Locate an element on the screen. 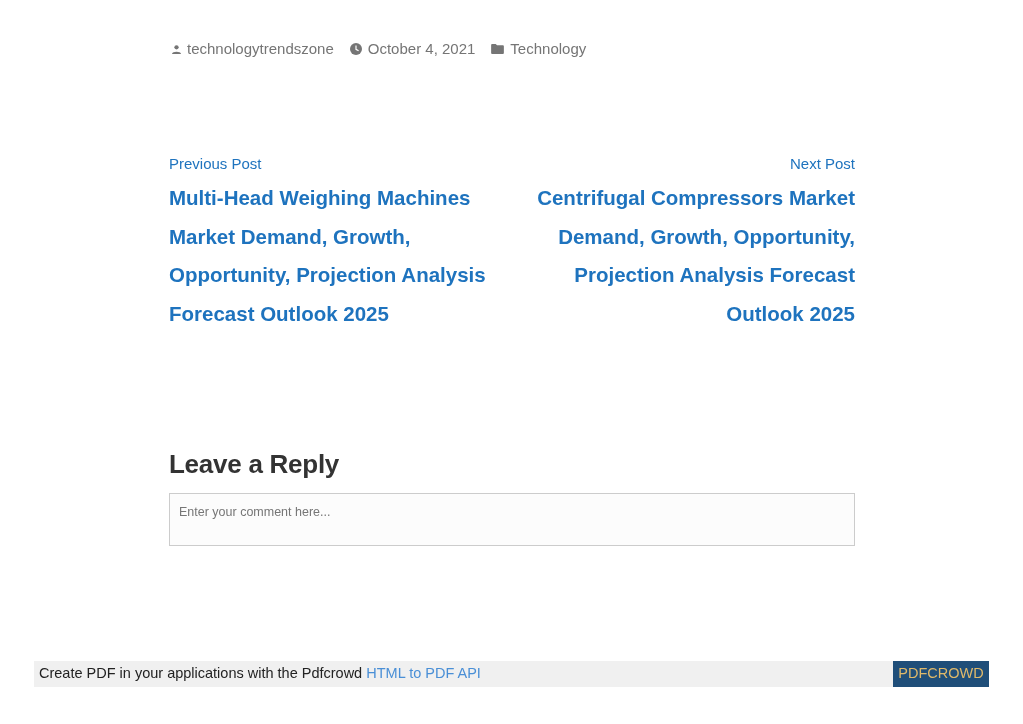 The height and width of the screenshot is (724, 1023). previous-post-link: Multi-Head Weighing Machines Market Demand, Growth, Opportunity, Projection Analysis Forecast Outlook 2025 is located at coordinates (335, 256).